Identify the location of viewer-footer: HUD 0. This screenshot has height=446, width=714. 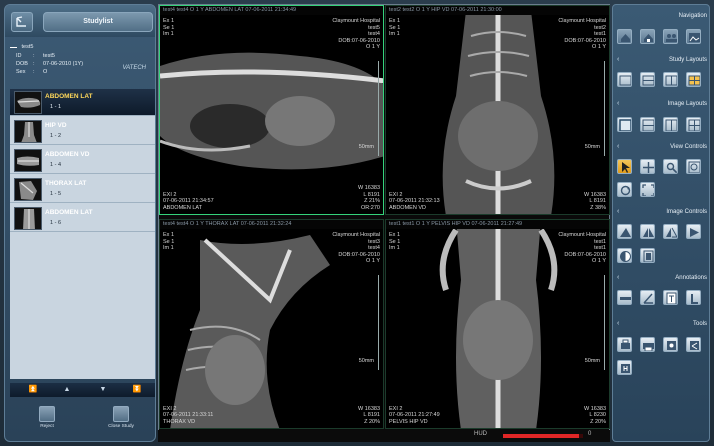
(384, 436).